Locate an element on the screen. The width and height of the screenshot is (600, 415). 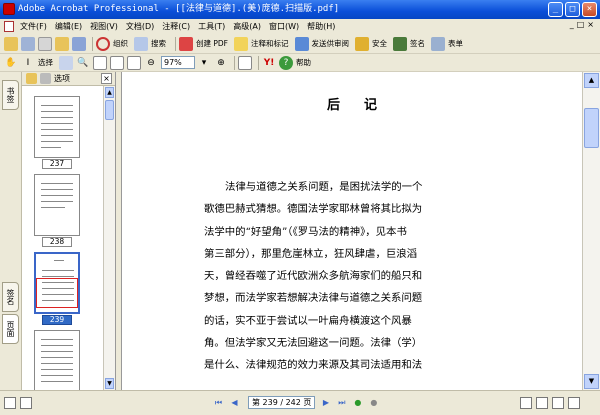
rotate-icon is located at coordinates (245, 62).